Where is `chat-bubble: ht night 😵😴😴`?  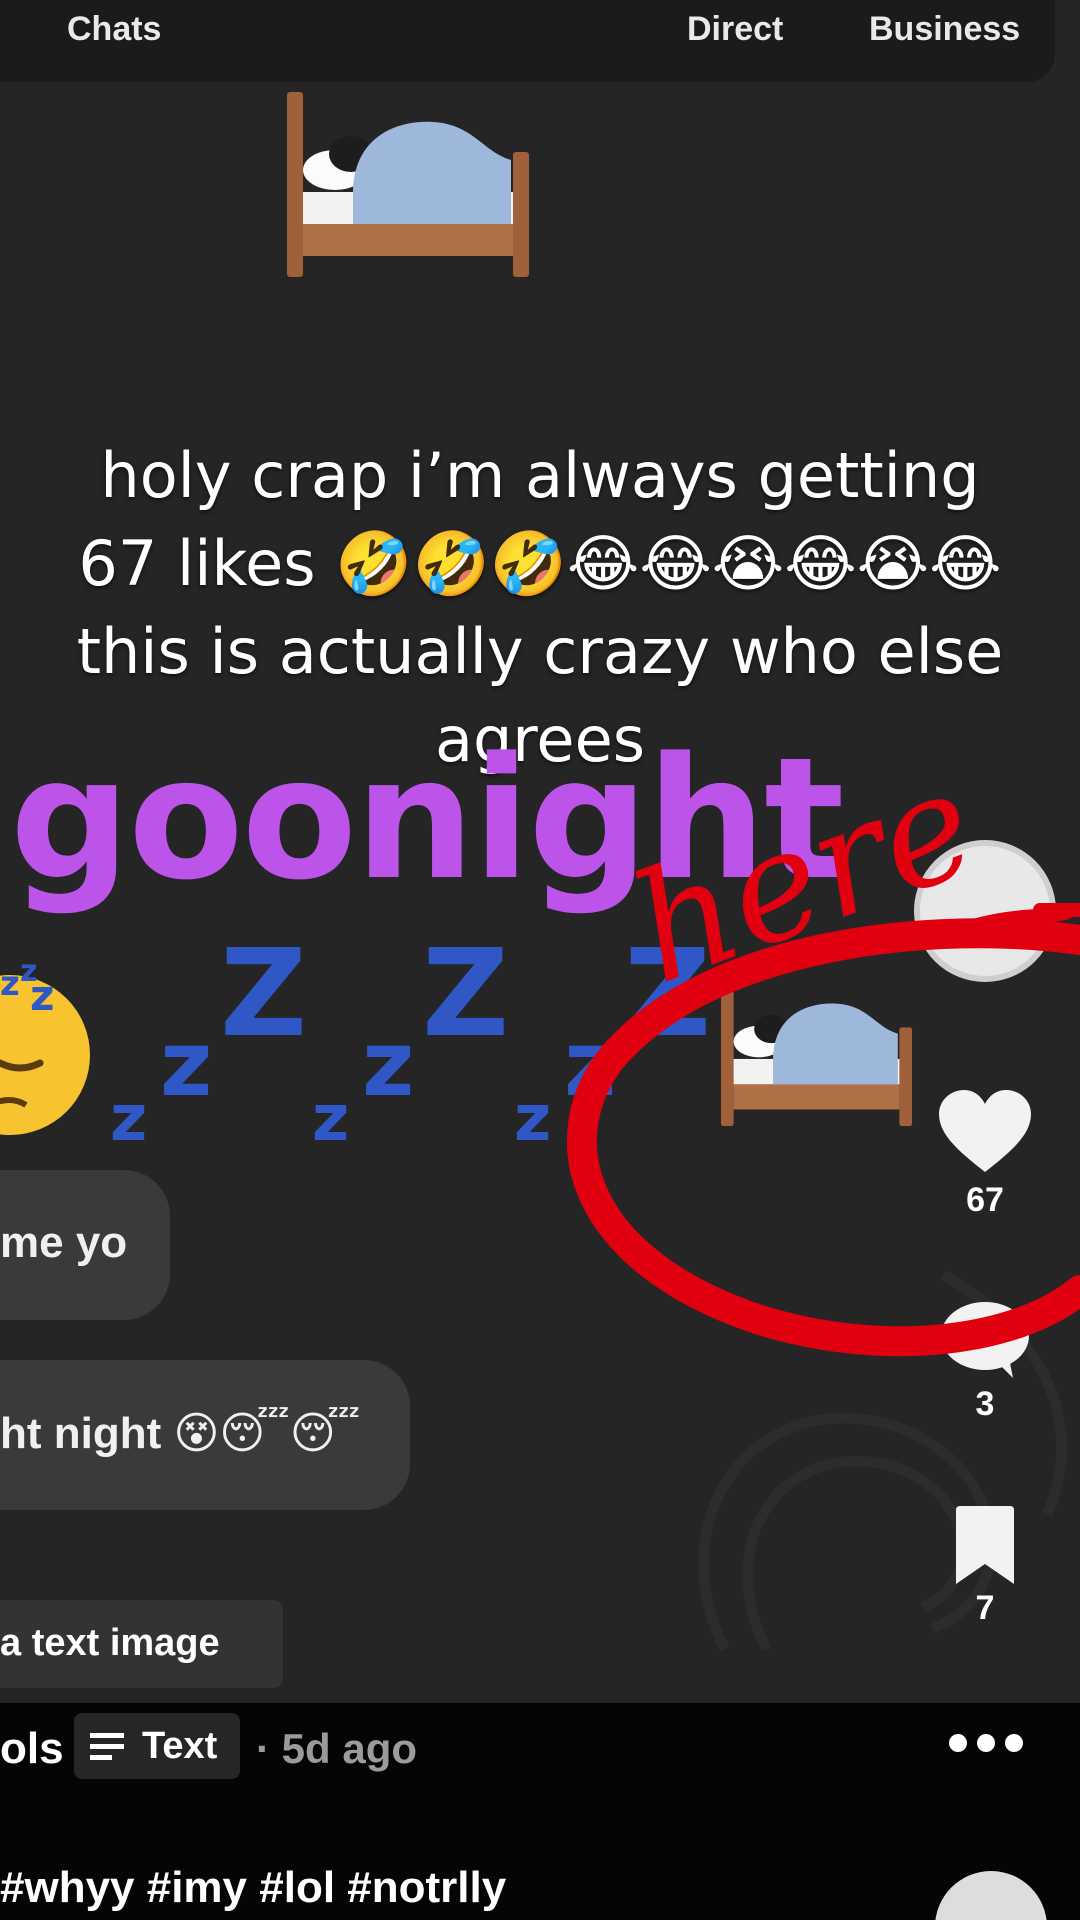 chat-bubble: ht night 😵😴😴 is located at coordinates (205, 1435).